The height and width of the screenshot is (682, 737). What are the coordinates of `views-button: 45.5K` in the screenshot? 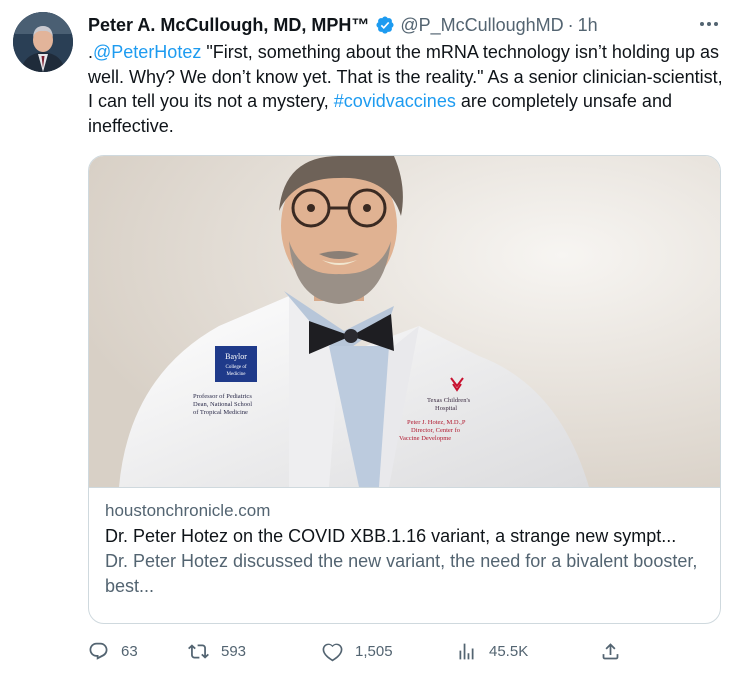 It's located at (528, 651).